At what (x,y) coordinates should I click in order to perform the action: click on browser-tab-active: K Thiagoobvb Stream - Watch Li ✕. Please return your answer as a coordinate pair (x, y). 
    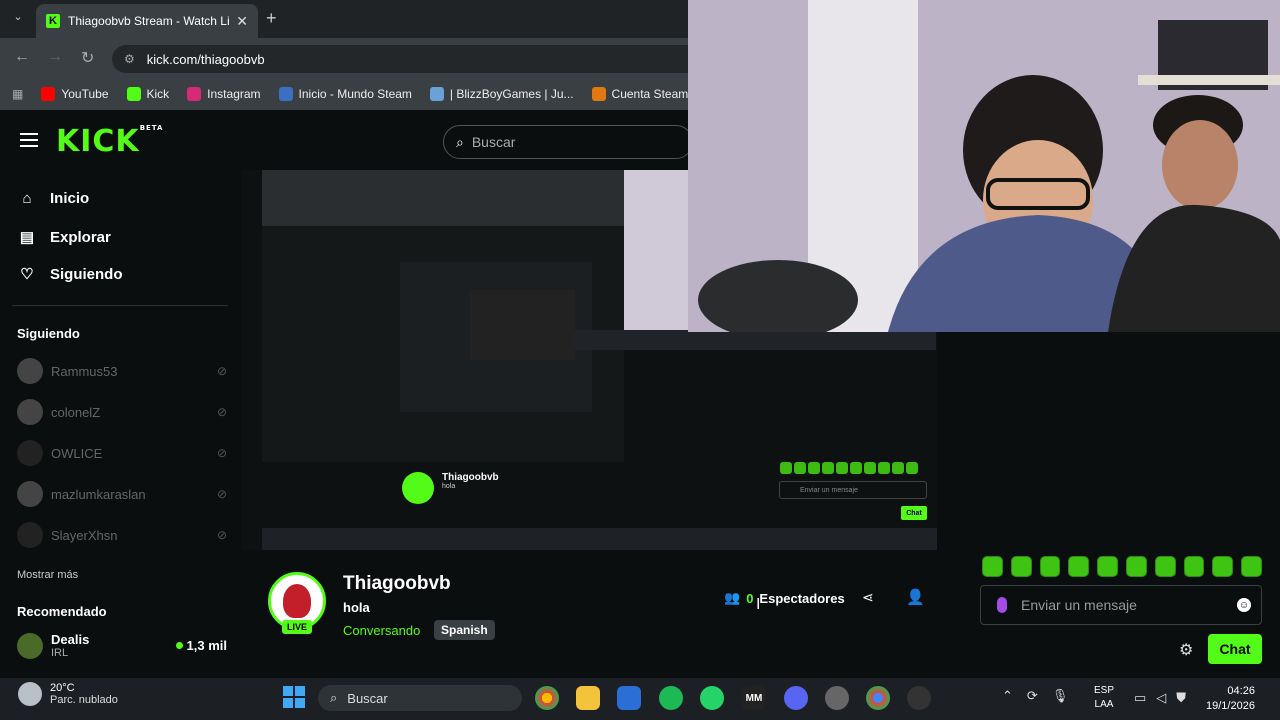
    Looking at the image, I should click on (147, 21).